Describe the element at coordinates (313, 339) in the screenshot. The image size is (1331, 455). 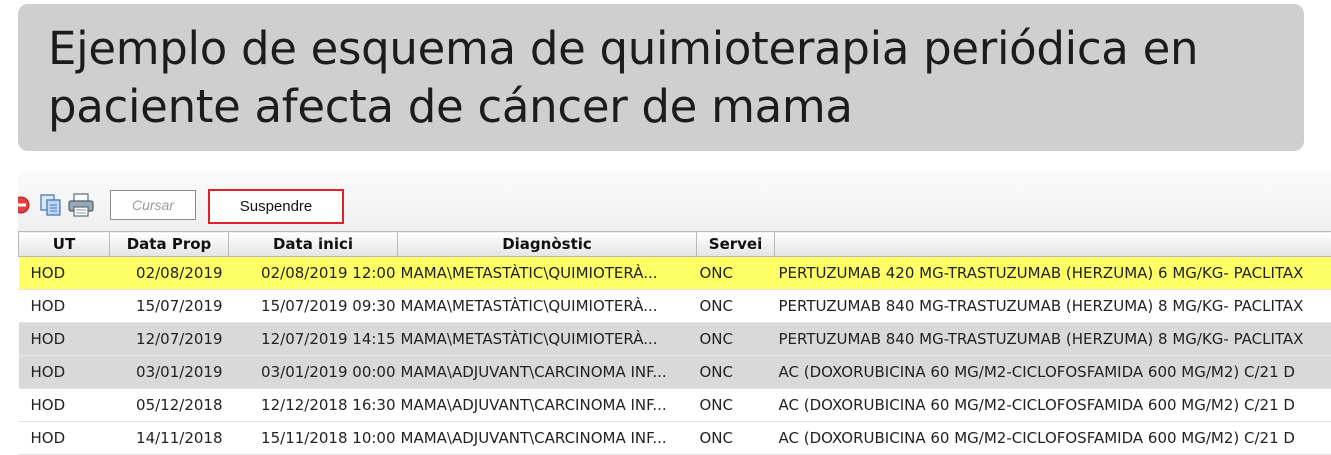
I see `cell-data-inici: 12/07/2019 14:15` at that location.